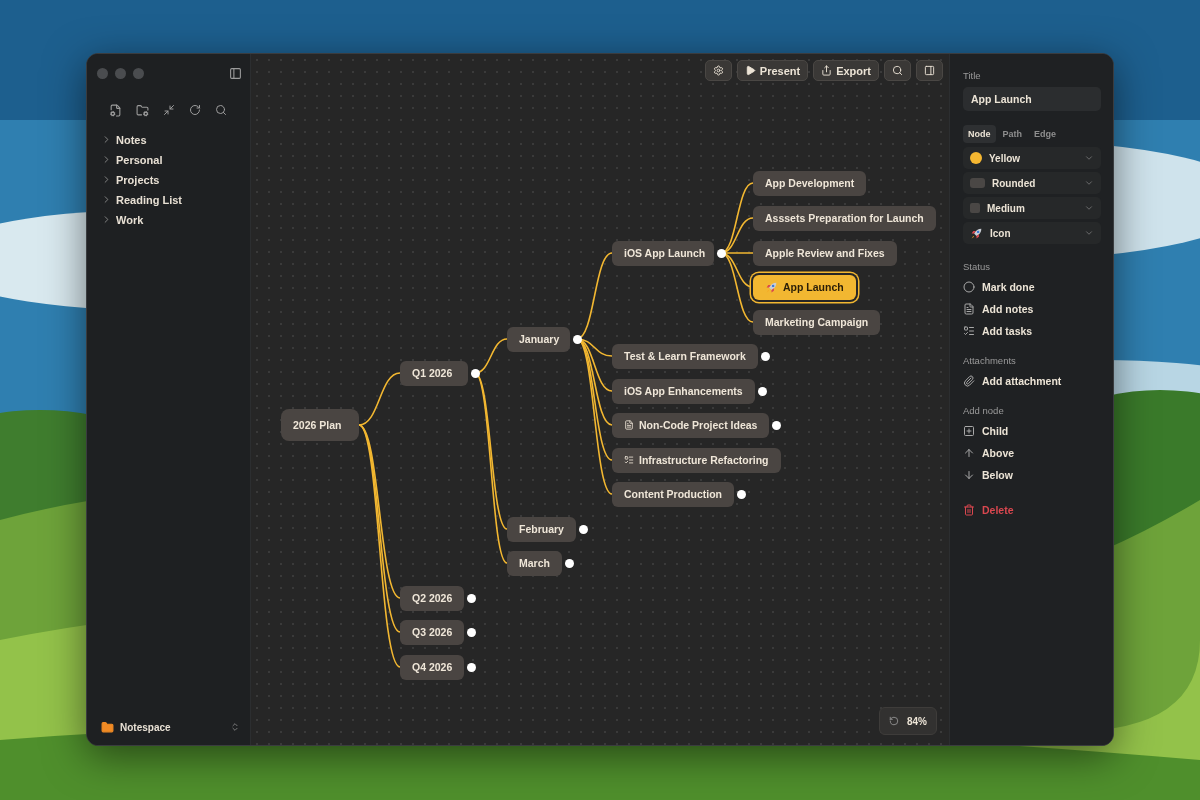  I want to click on section-heading: Add node, so click(984, 410).